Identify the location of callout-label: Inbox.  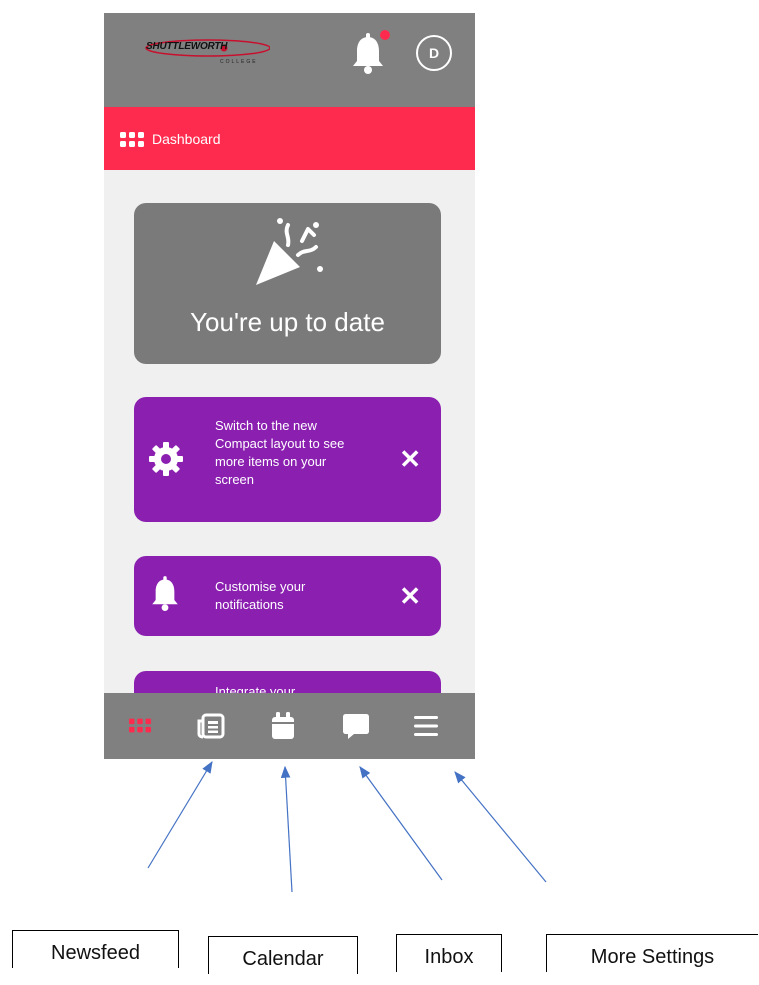
(449, 957).